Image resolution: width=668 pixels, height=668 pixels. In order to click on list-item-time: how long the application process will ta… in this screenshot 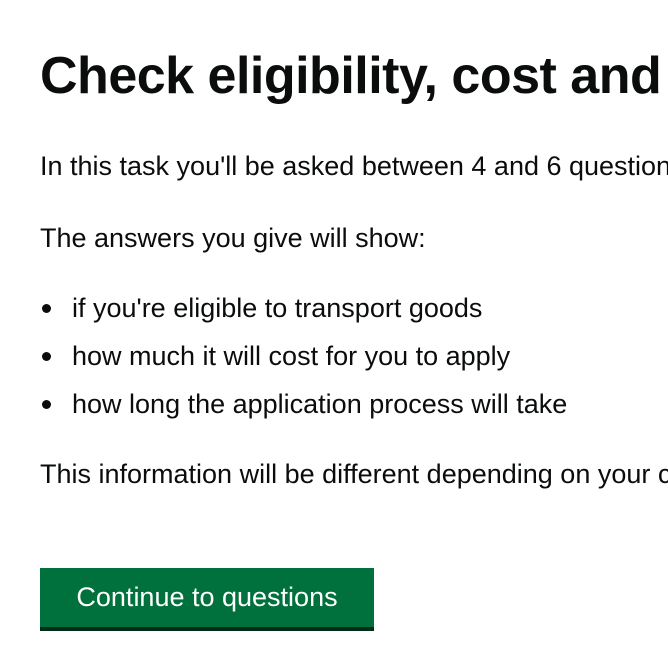, I will do `click(303, 410)`.